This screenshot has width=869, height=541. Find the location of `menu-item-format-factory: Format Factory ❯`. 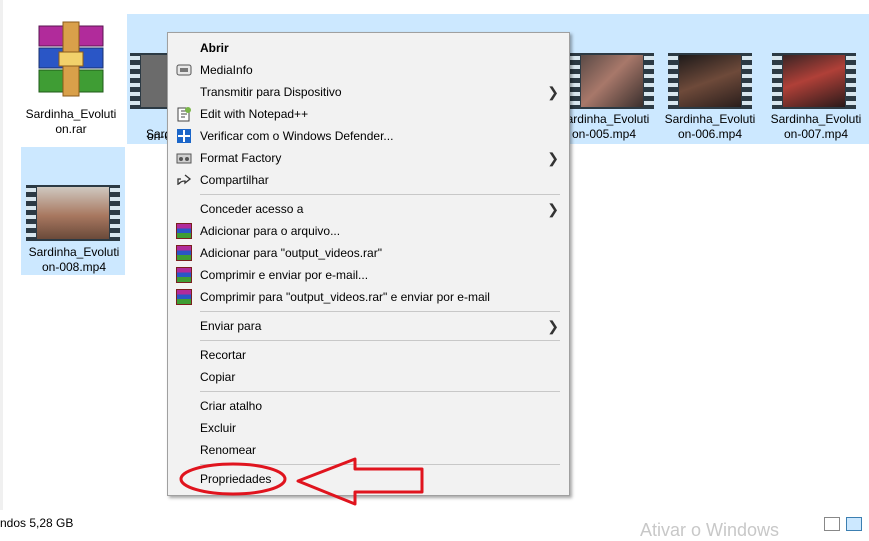

menu-item-format-factory: Format Factory ❯ is located at coordinates (368, 158).